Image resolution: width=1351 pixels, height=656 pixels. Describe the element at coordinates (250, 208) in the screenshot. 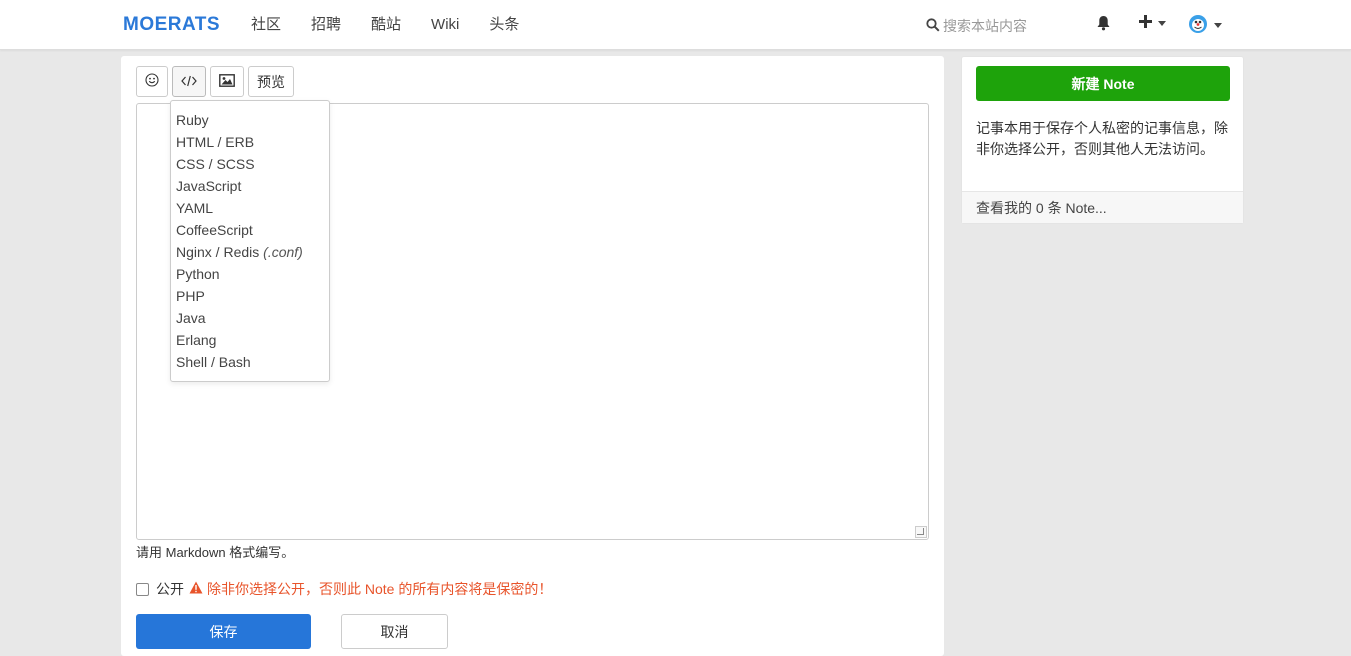

I see `dropdown-item-yaml: YAML` at that location.